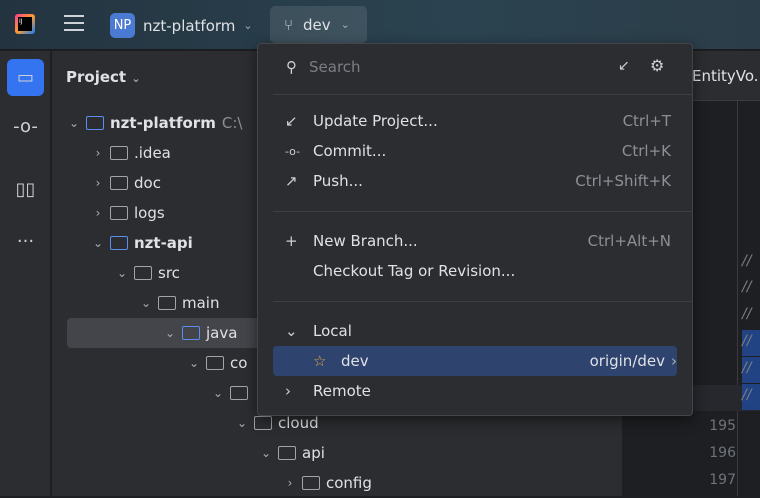  I want to click on project-avatar: NP, so click(122, 25).